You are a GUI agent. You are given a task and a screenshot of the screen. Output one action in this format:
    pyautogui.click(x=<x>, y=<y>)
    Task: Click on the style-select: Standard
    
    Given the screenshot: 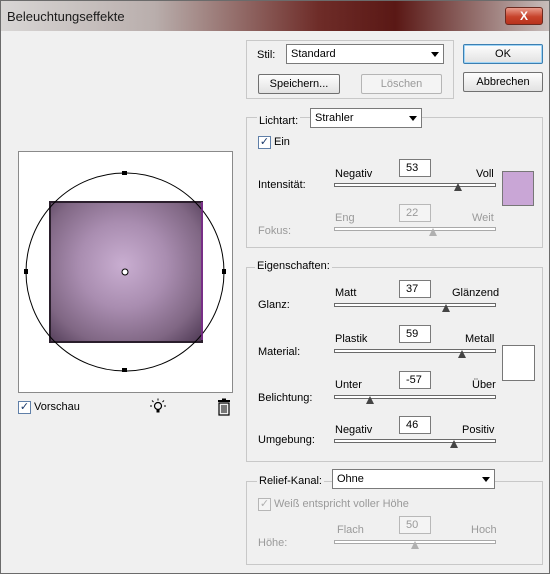 What is the action you would take?
    pyautogui.click(x=365, y=54)
    